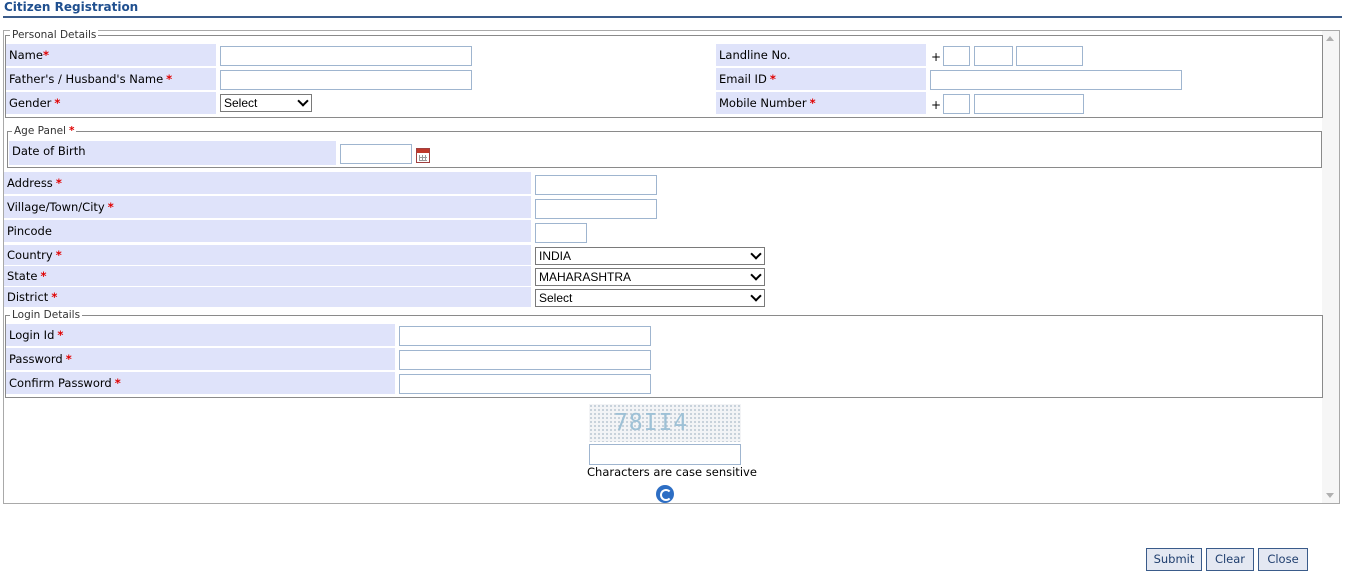 This screenshot has width=1347, height=577. Describe the element at coordinates (267, 231) in the screenshot. I see `pincode-label: Pincode` at that location.